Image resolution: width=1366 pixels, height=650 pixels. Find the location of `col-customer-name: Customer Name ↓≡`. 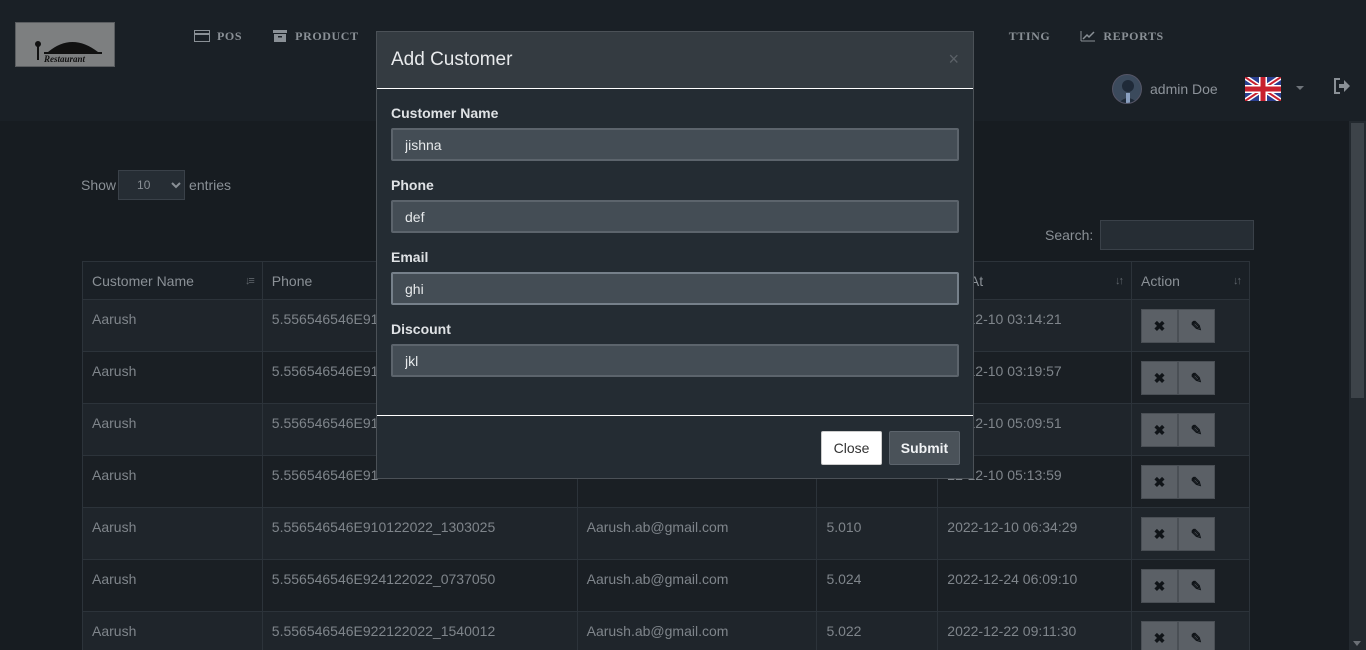

col-customer-name: Customer Name ↓≡ is located at coordinates (172, 280).